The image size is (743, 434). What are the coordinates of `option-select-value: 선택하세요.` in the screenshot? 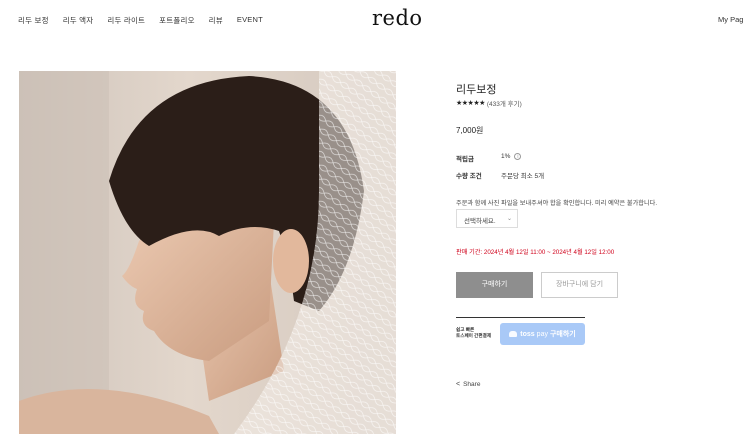 It's located at (480, 221).